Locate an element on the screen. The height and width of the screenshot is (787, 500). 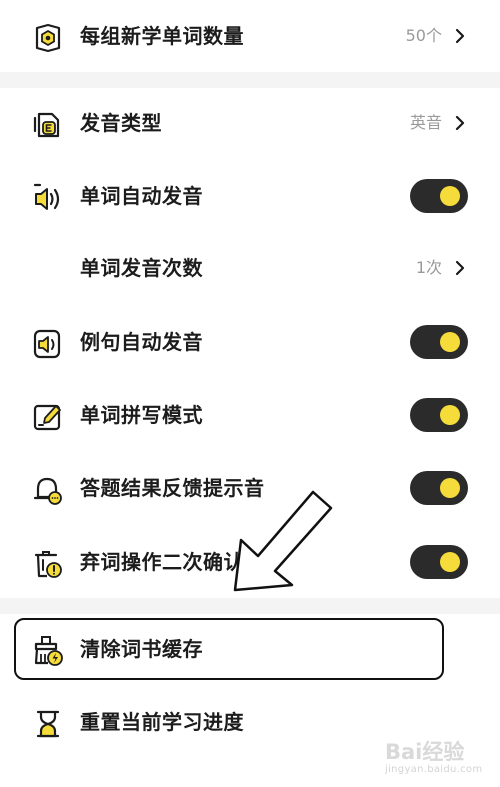
speaker-doc-icon is located at coordinates (47, 344).